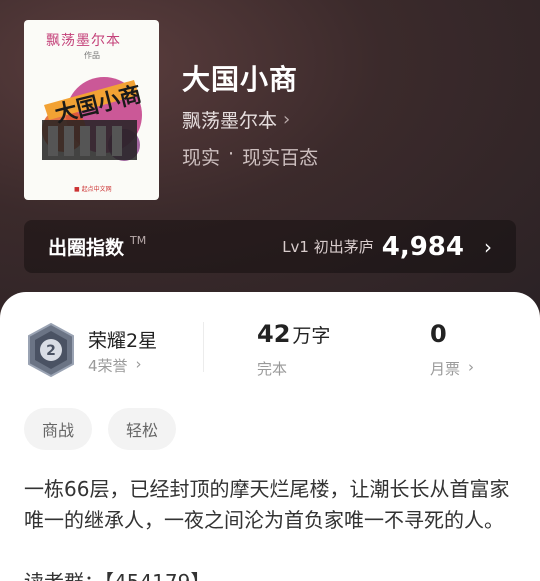  I want to click on word-count: 42 万字, so click(293, 334).